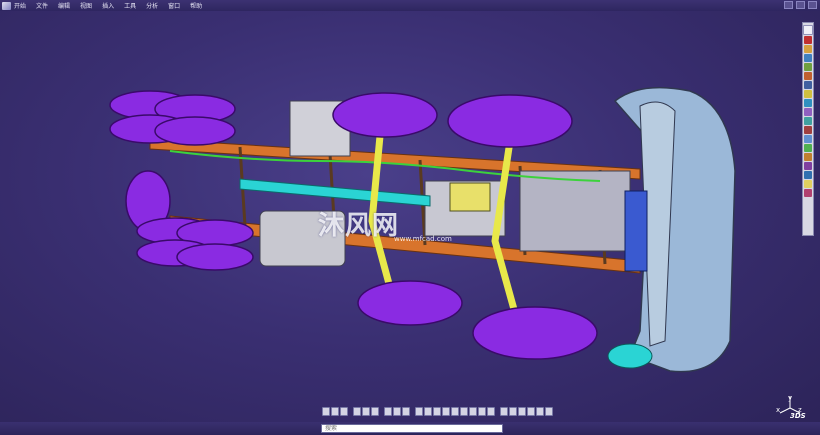 This screenshot has height=435, width=820. Describe the element at coordinates (375, 411) in the screenshot. I see `zoom-out-icon` at that location.